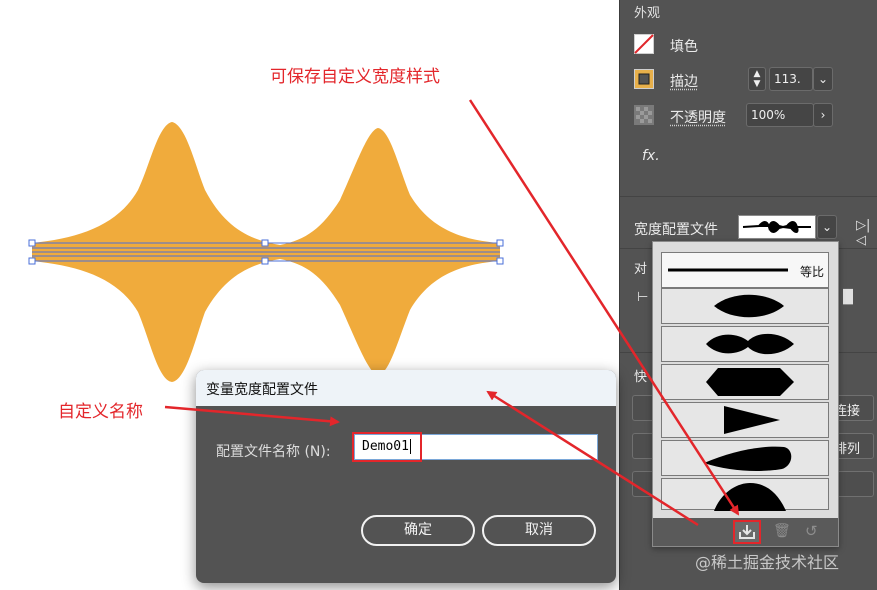  I want to click on profile-list-toolbar: 🗑 ↺, so click(745, 532).